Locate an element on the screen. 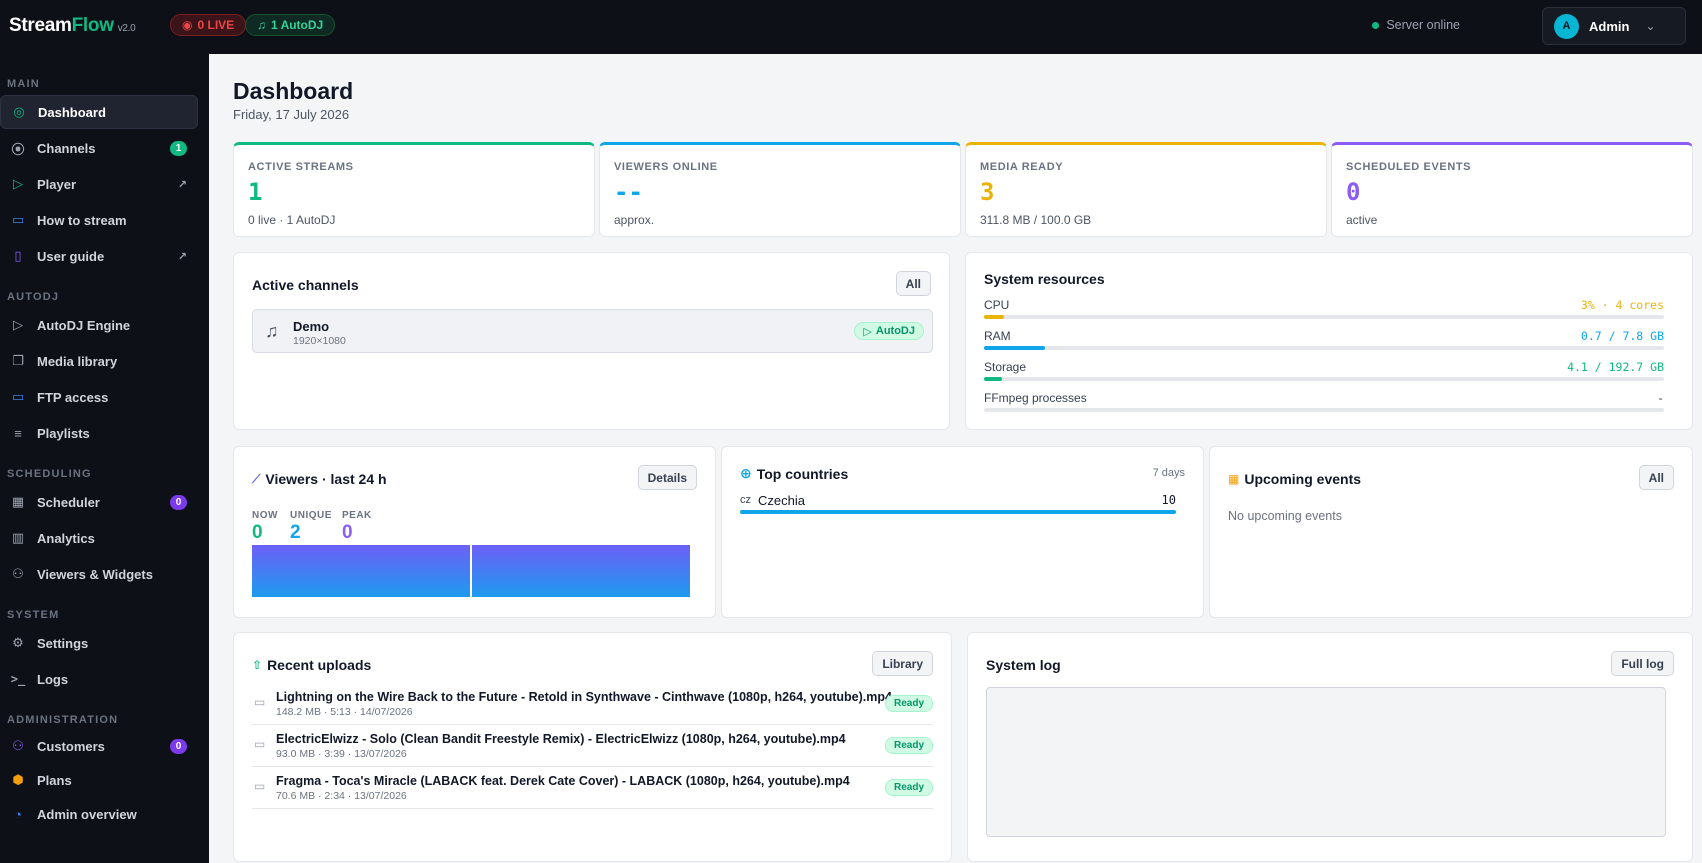 The height and width of the screenshot is (863, 1702). sidebar-item-label: Media library is located at coordinates (77, 361).